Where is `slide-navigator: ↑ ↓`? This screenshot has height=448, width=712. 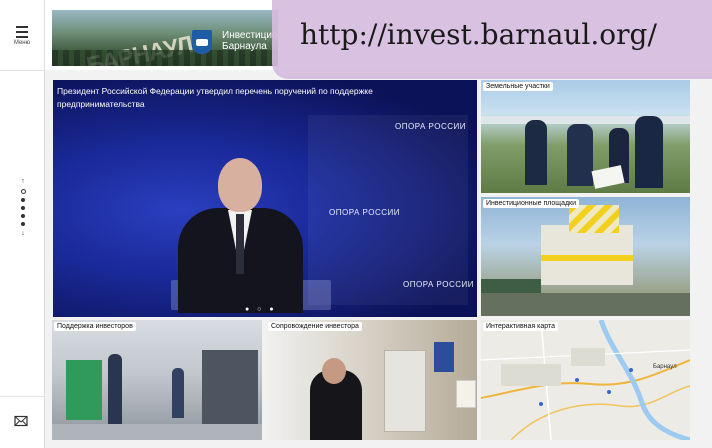 slide-navigator: ↑ ↓ is located at coordinates (23, 207).